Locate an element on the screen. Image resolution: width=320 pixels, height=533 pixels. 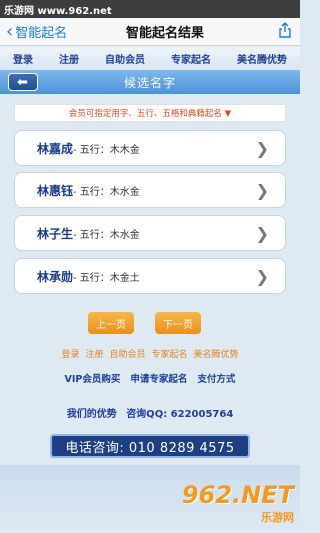
navigation-bar: ‹ 智能起名 智能起名结果 is located at coordinates (150, 32).